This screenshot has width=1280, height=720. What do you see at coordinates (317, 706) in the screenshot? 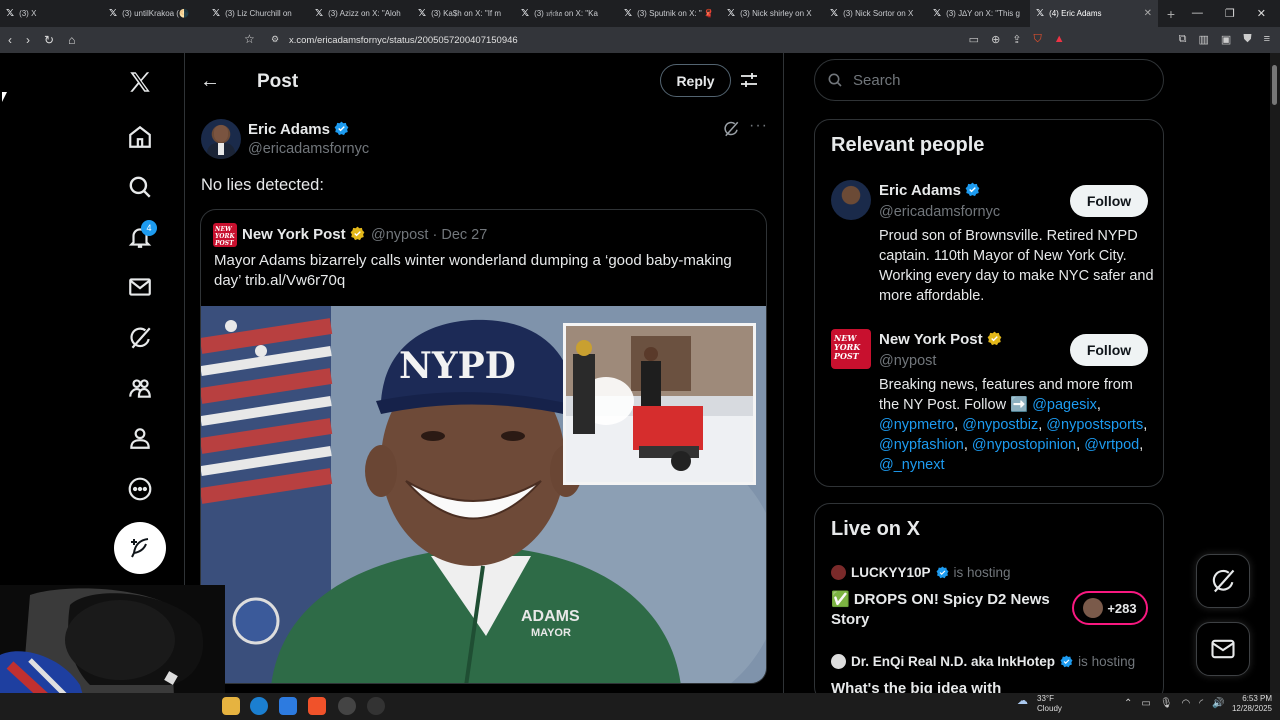
I see `brave-browser-icon` at bounding box center [317, 706].